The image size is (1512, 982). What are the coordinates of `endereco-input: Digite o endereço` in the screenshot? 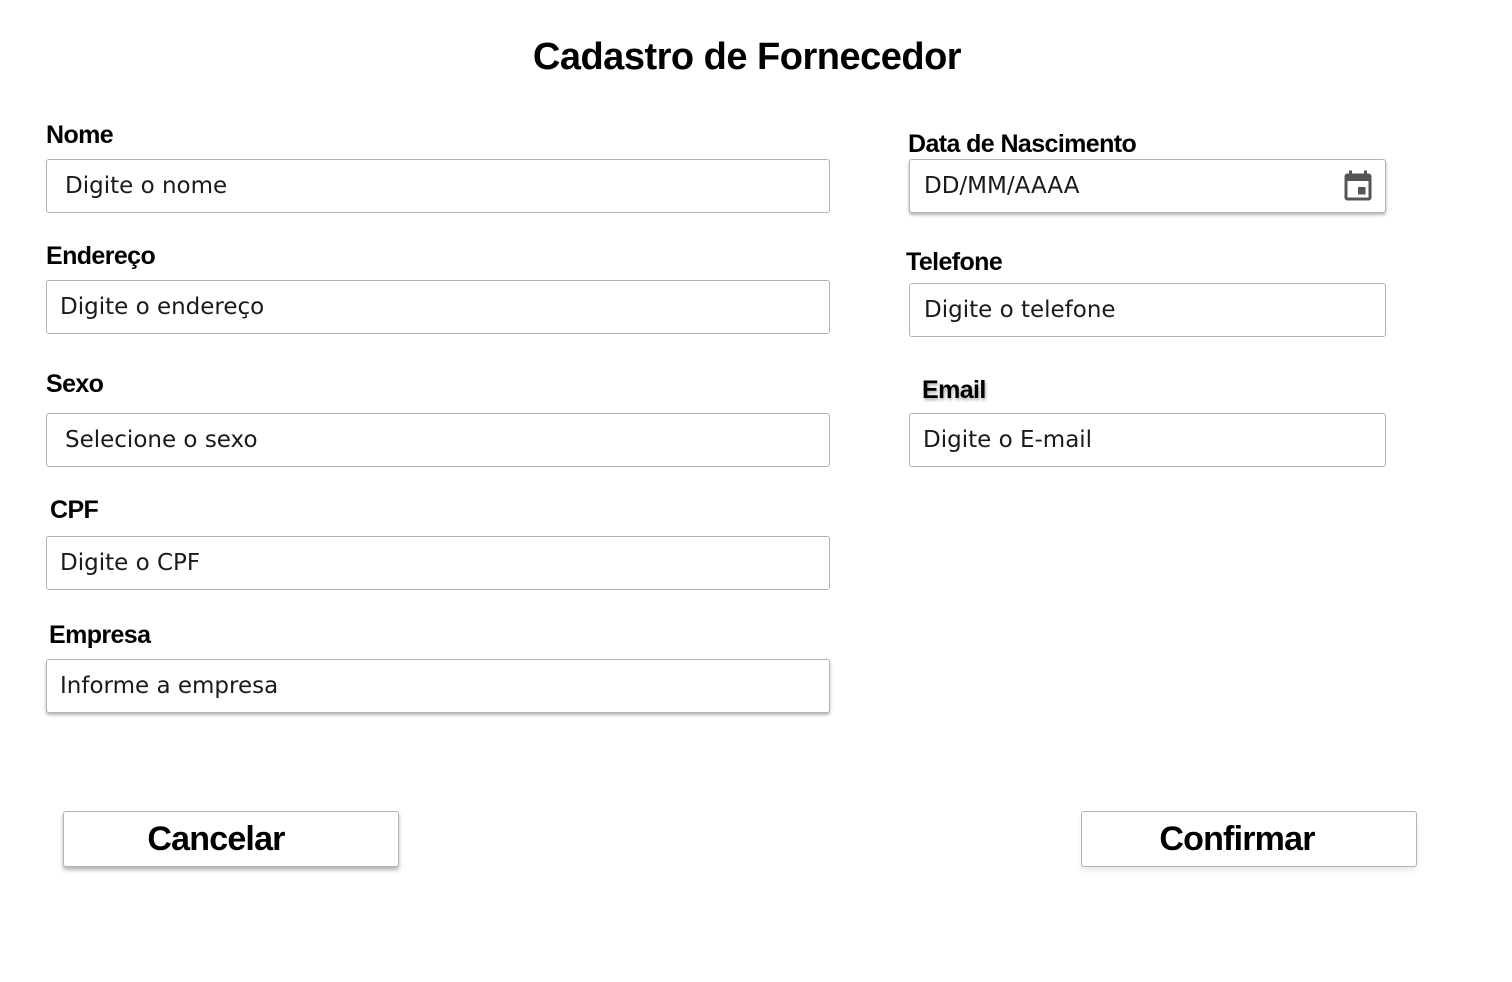 It's located at (438, 307).